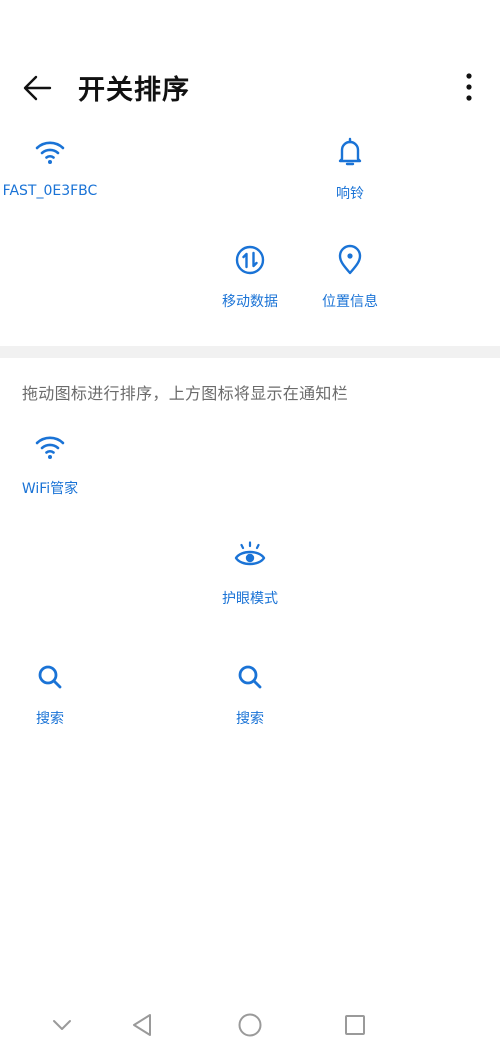 Image resolution: width=500 pixels, height=1055 pixels. Describe the element at coordinates (250, 260) in the screenshot. I see `mobile-data-icon` at that location.